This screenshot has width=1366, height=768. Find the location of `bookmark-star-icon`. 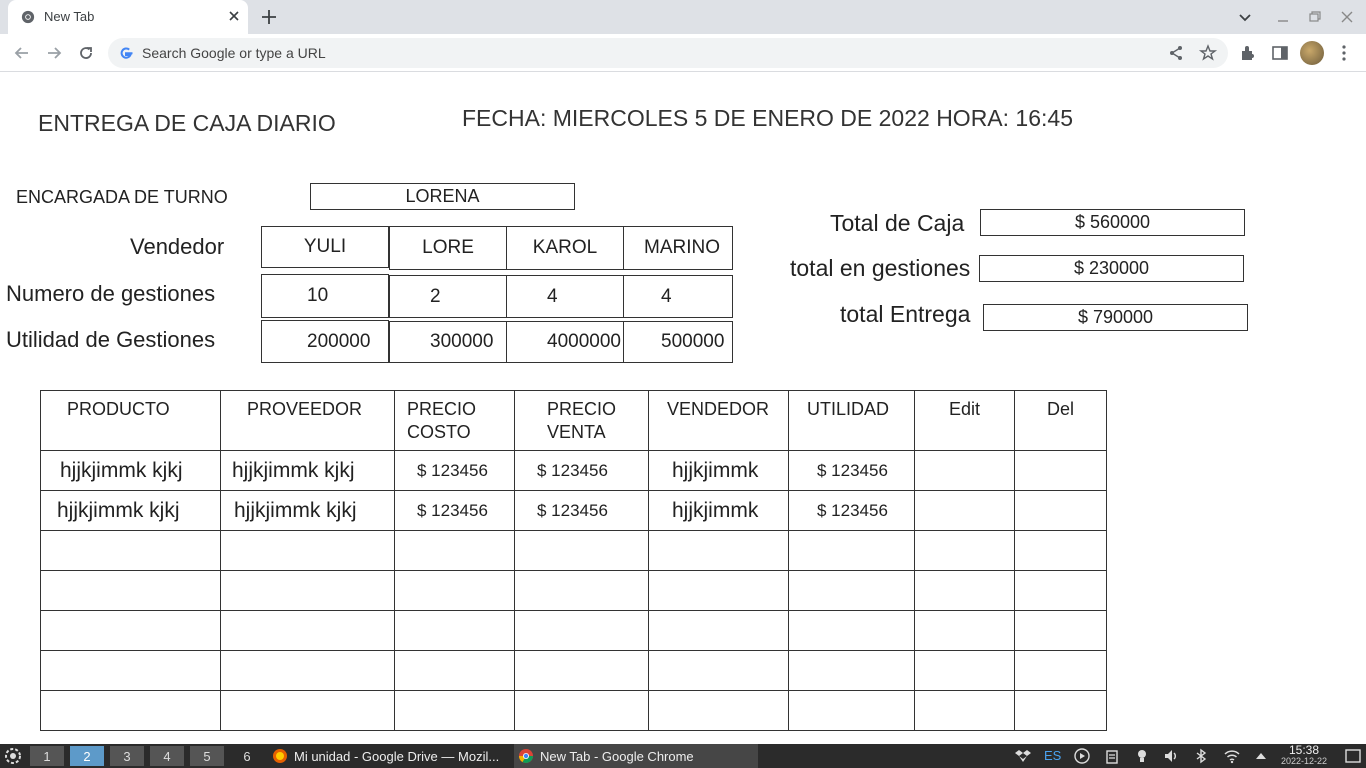

bookmark-star-icon is located at coordinates (1208, 53).